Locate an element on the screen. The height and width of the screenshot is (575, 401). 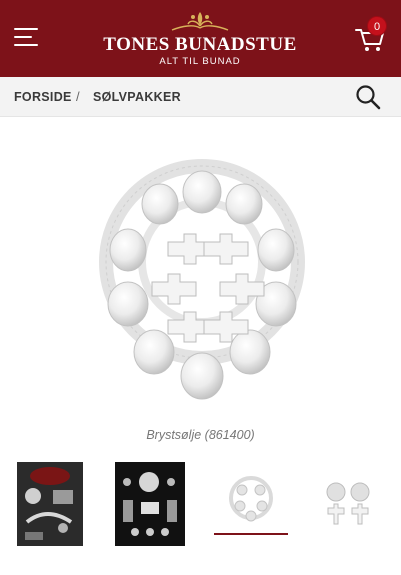
breadcrumb-home-link: FORSIDE is located at coordinates (43, 97).